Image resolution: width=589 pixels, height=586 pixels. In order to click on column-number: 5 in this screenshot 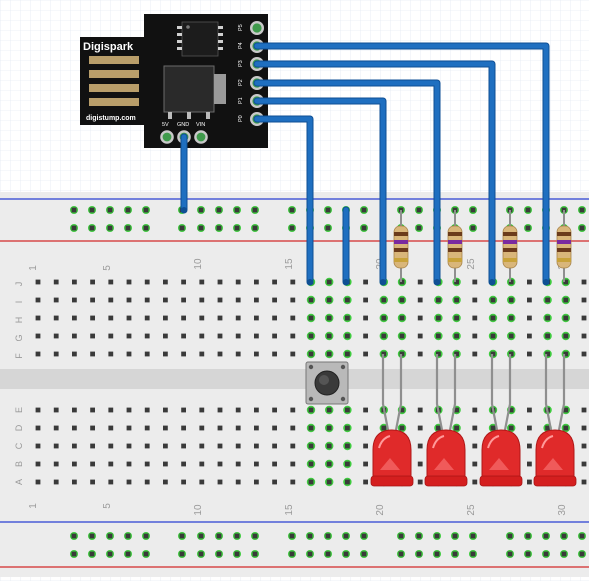, I will do `click(107, 268)`.